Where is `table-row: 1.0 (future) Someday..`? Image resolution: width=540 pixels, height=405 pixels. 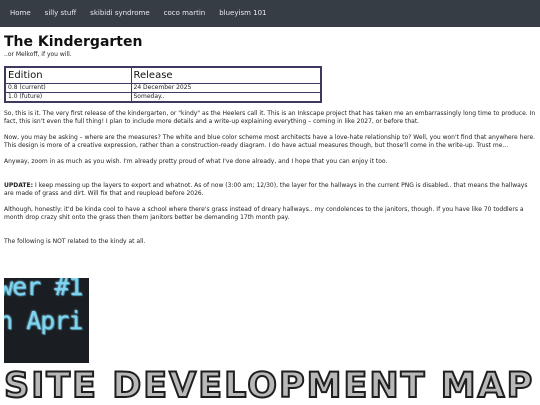 table-row: 1.0 (future) Someday.. is located at coordinates (163, 97).